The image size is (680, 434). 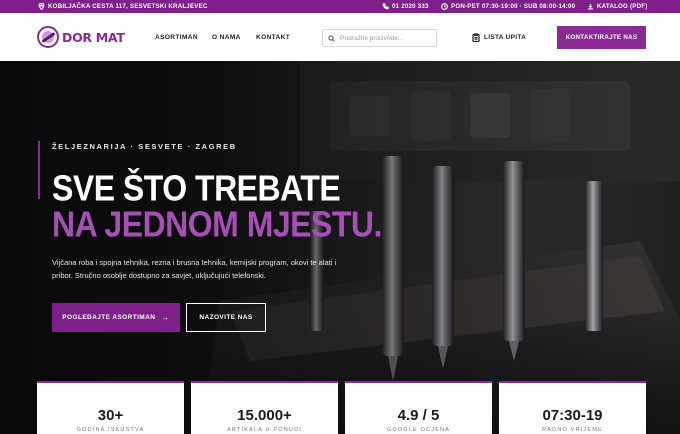 What do you see at coordinates (385, 6) in the screenshot?
I see `phone-icon` at bounding box center [385, 6].